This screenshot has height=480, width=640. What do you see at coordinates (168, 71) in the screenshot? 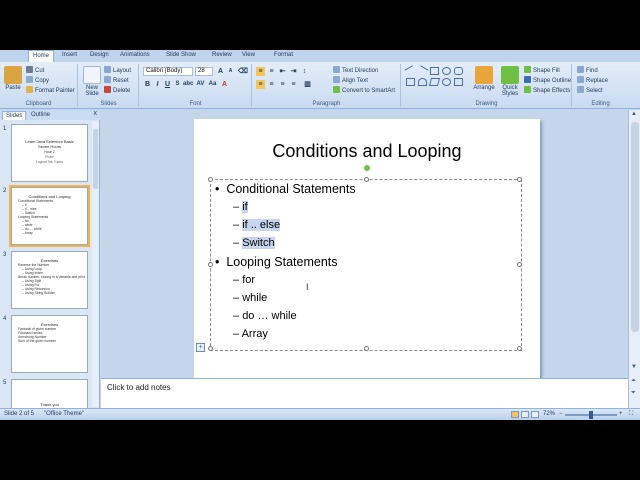
I see `font-name-combo: Calibri (Body)` at bounding box center [168, 71].